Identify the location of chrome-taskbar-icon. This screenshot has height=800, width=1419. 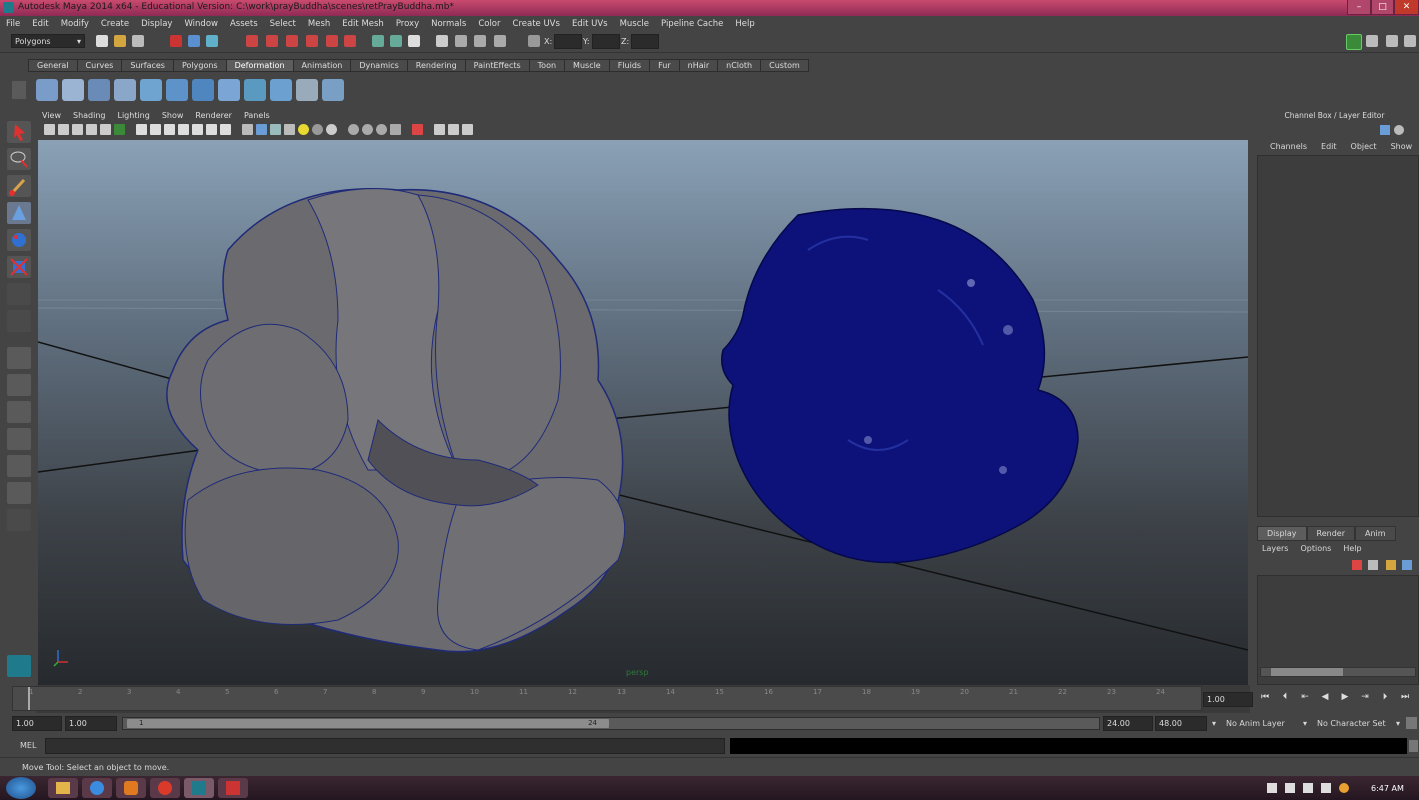
(165, 788).